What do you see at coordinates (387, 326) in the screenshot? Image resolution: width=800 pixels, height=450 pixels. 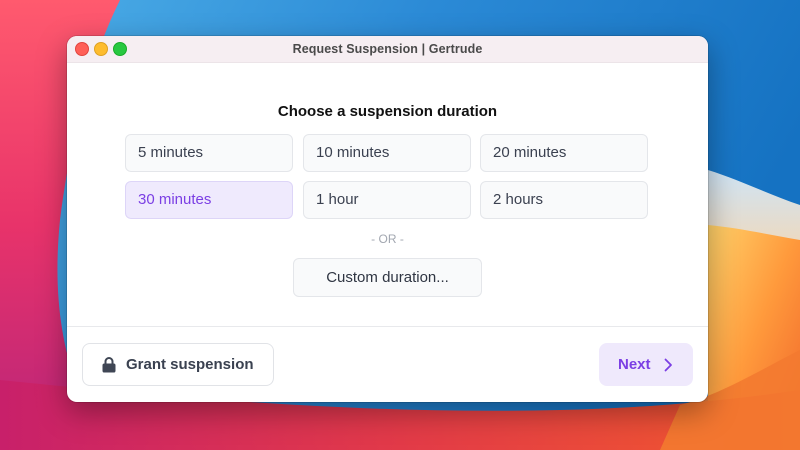 I see `footer-divider` at bounding box center [387, 326].